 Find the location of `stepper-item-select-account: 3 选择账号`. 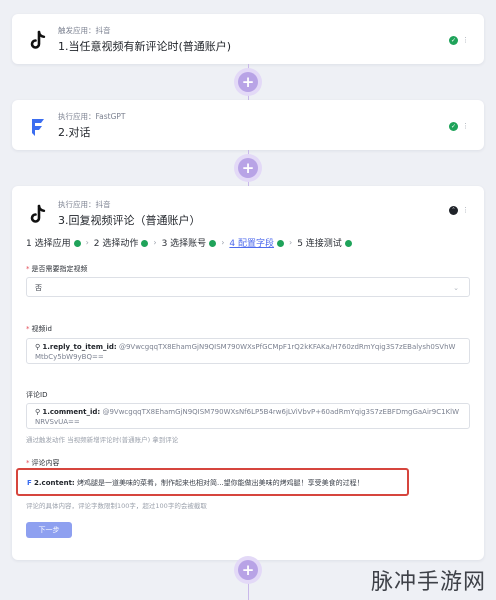

stepper-item-select-account: 3 选择账号 is located at coordinates (189, 242).